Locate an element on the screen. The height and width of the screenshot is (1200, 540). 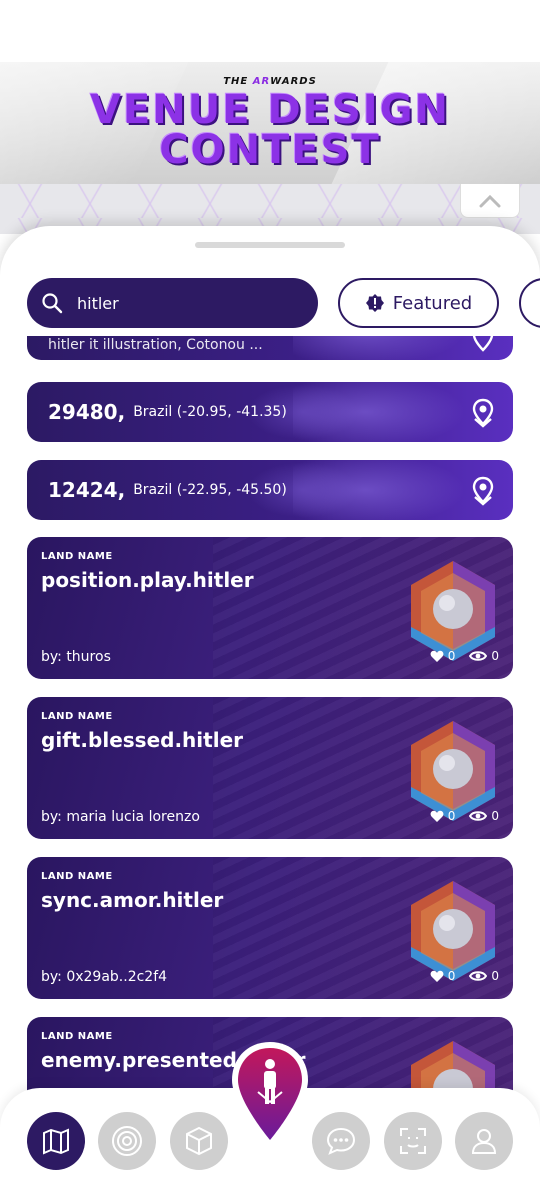
featured-filter-button: Featured is located at coordinates (418, 303).